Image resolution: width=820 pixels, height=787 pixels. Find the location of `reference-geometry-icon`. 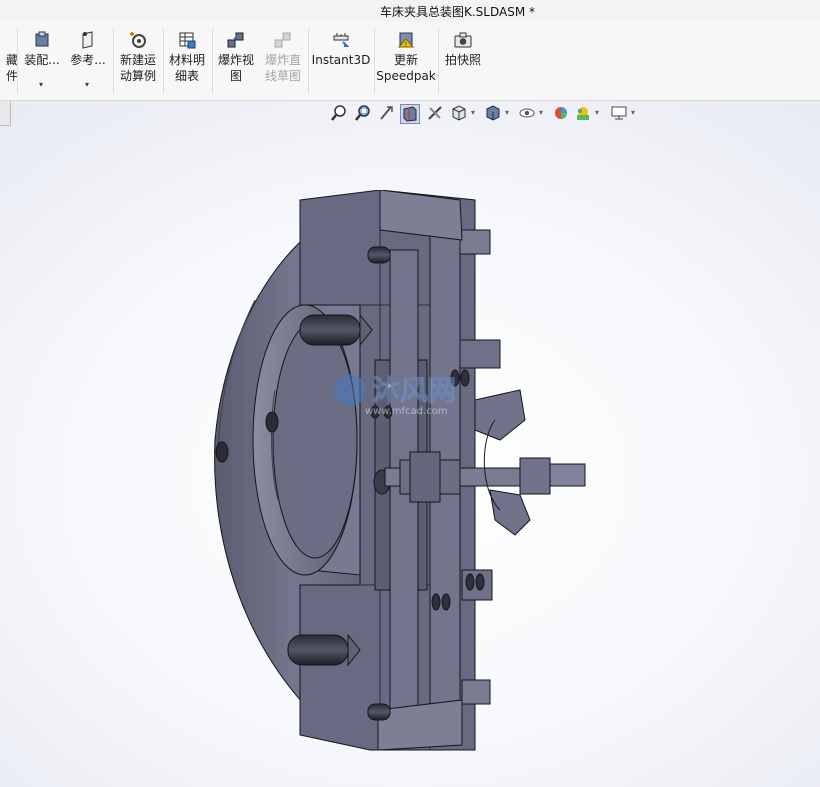

reference-geometry-icon is located at coordinates (87, 40).